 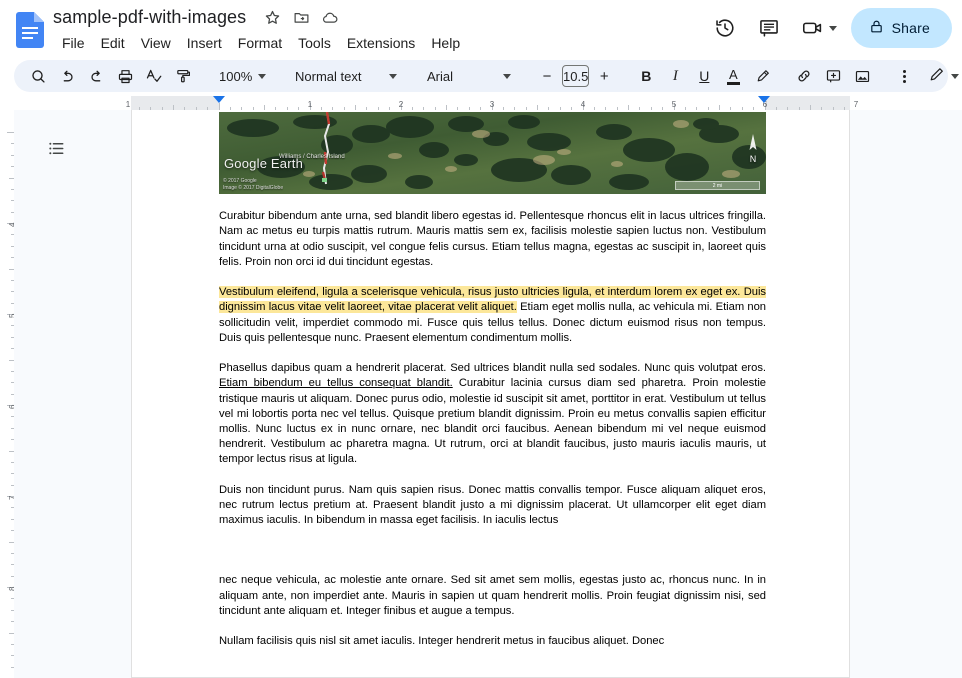 I want to click on move-folder-icon, so click(x=301, y=18).